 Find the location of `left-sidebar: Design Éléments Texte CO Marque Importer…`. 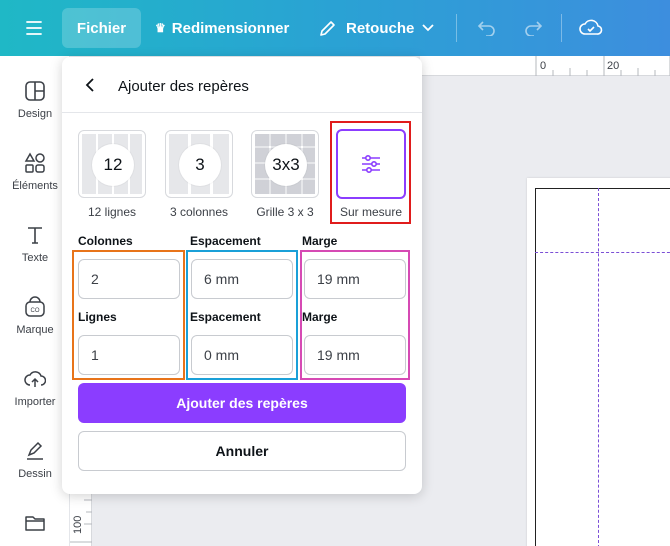

left-sidebar: Design Éléments Texte CO Marque Importer… is located at coordinates (35, 301).